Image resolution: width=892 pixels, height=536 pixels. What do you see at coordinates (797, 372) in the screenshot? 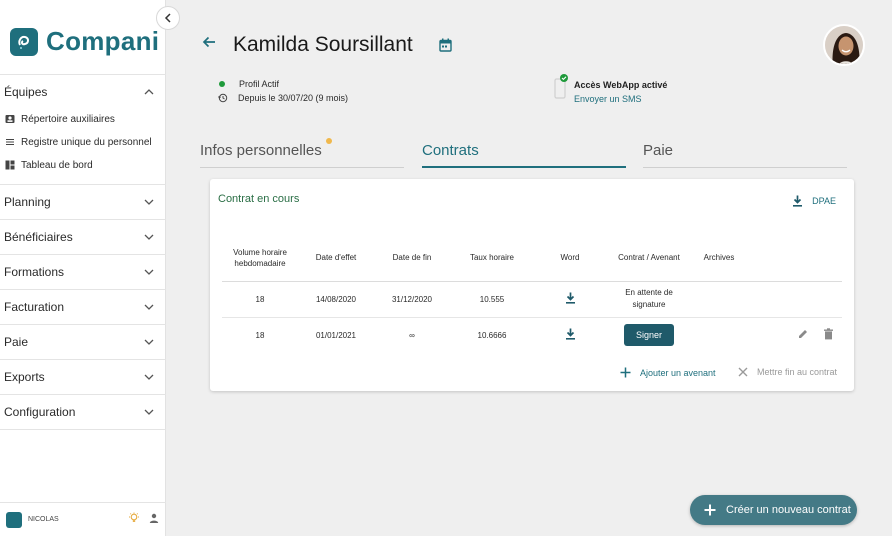
I see `end-contract-label: Mettre fin au contrat` at bounding box center [797, 372].